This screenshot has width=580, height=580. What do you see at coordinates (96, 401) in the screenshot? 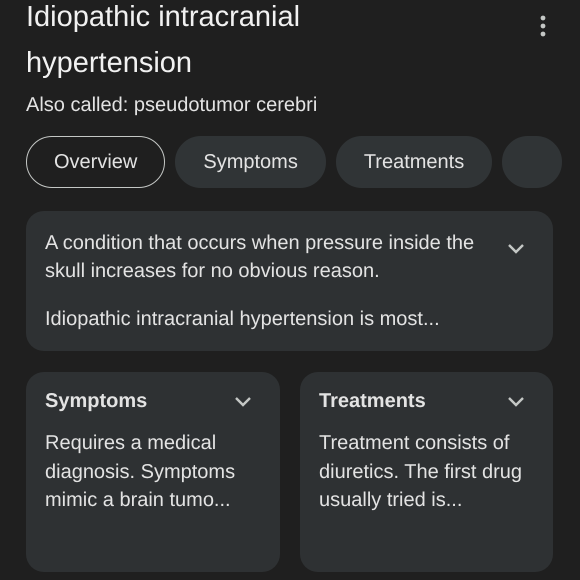
I see `card-heading: Symptoms` at bounding box center [96, 401].